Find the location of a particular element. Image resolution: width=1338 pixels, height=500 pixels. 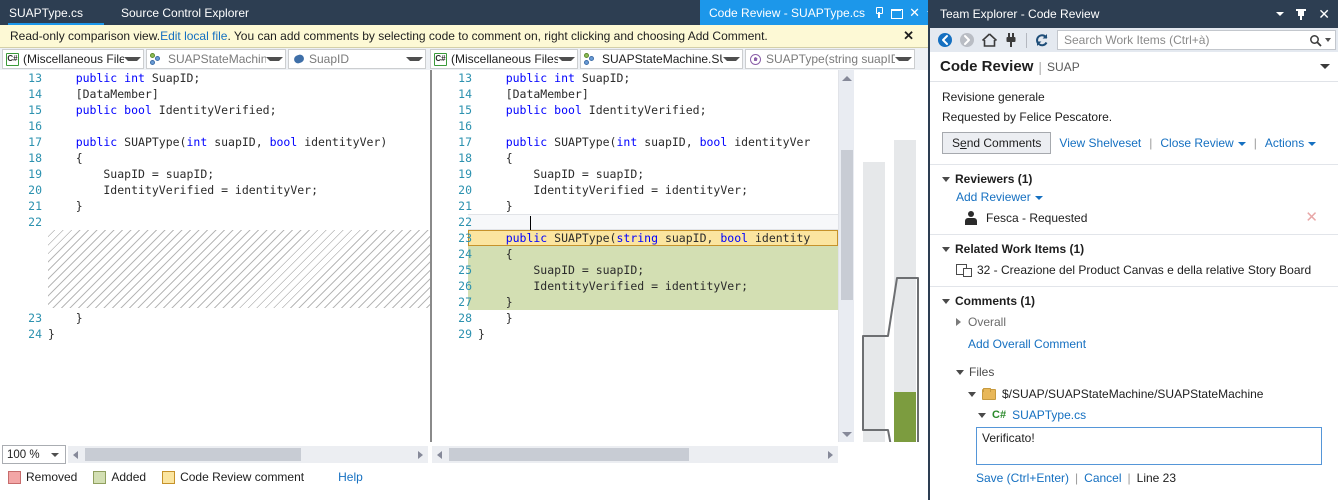

overall-comments-row: Overall is located at coordinates (1142, 322).